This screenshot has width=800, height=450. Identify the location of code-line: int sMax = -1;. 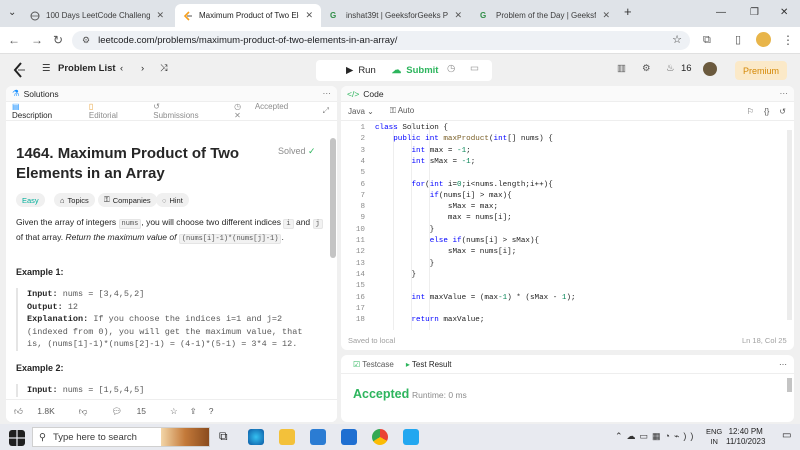
(425, 162).